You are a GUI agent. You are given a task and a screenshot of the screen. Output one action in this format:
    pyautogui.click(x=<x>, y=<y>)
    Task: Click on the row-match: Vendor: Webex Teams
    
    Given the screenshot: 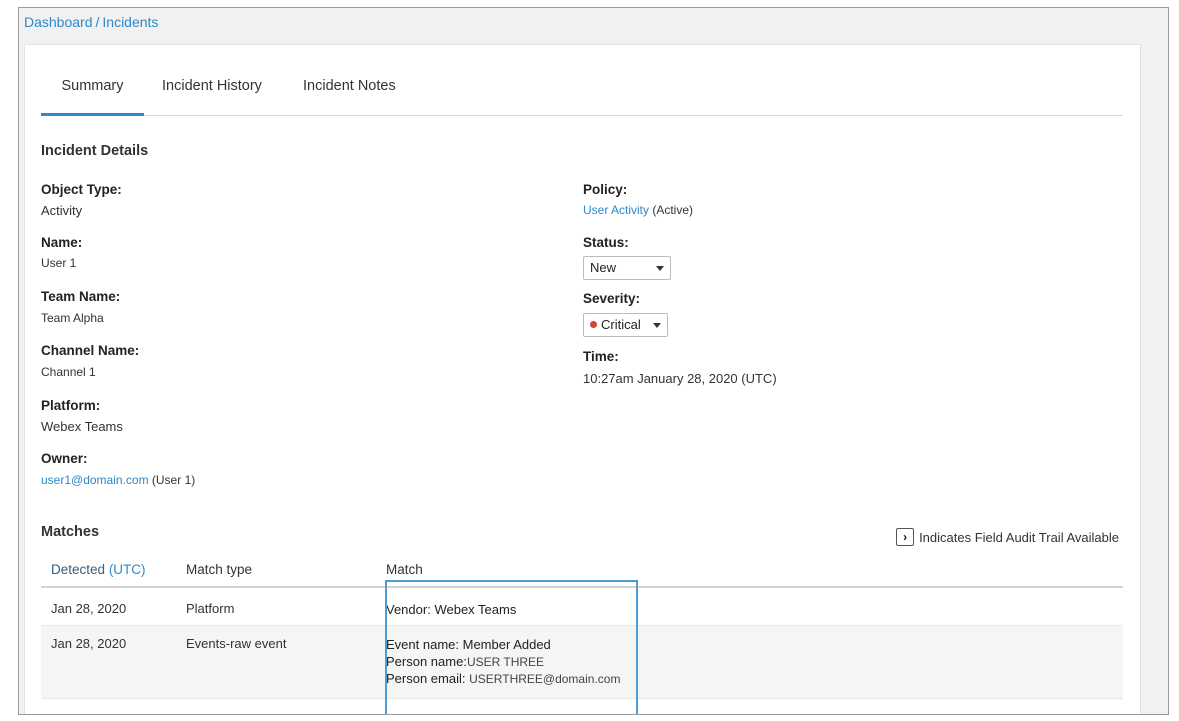 What is the action you would take?
    pyautogui.click(x=451, y=609)
    